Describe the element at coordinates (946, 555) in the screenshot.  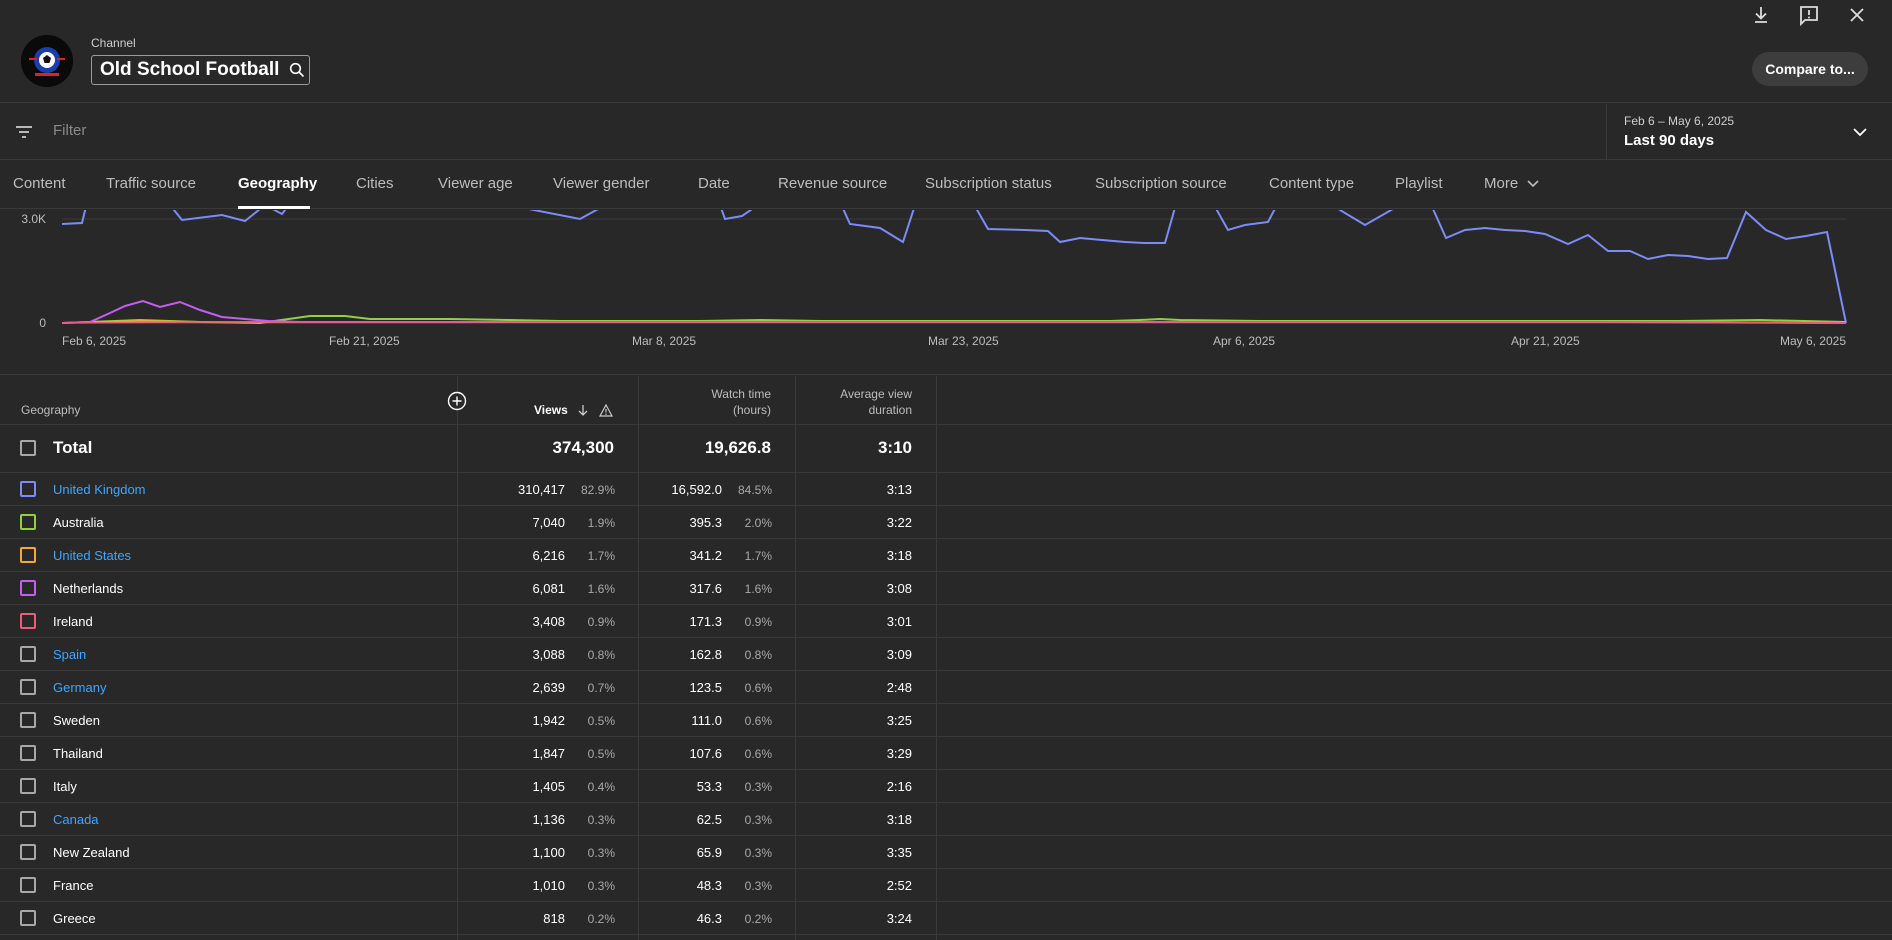
I see `table-row: United States 6,216 1.7% 341.2 1.7% 3:18` at that location.